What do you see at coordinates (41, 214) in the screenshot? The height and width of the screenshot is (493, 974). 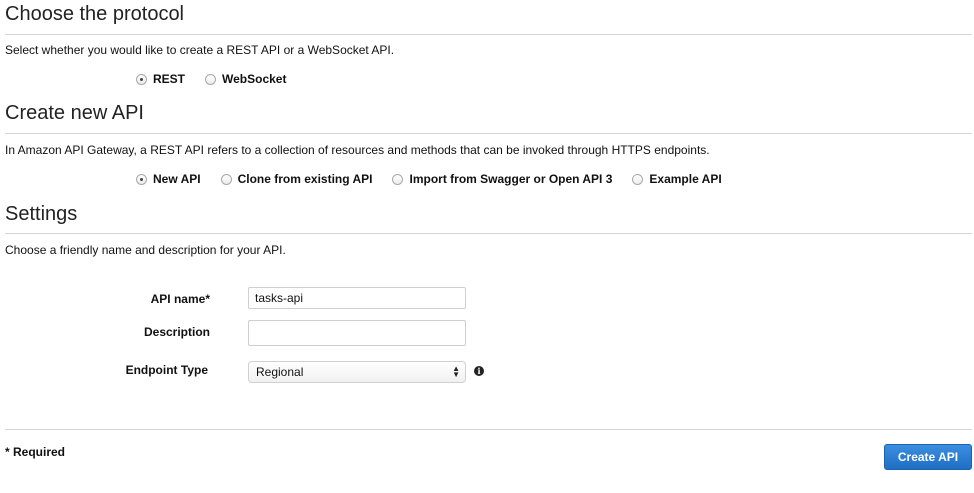 I see `settings-section-title: Settings` at bounding box center [41, 214].